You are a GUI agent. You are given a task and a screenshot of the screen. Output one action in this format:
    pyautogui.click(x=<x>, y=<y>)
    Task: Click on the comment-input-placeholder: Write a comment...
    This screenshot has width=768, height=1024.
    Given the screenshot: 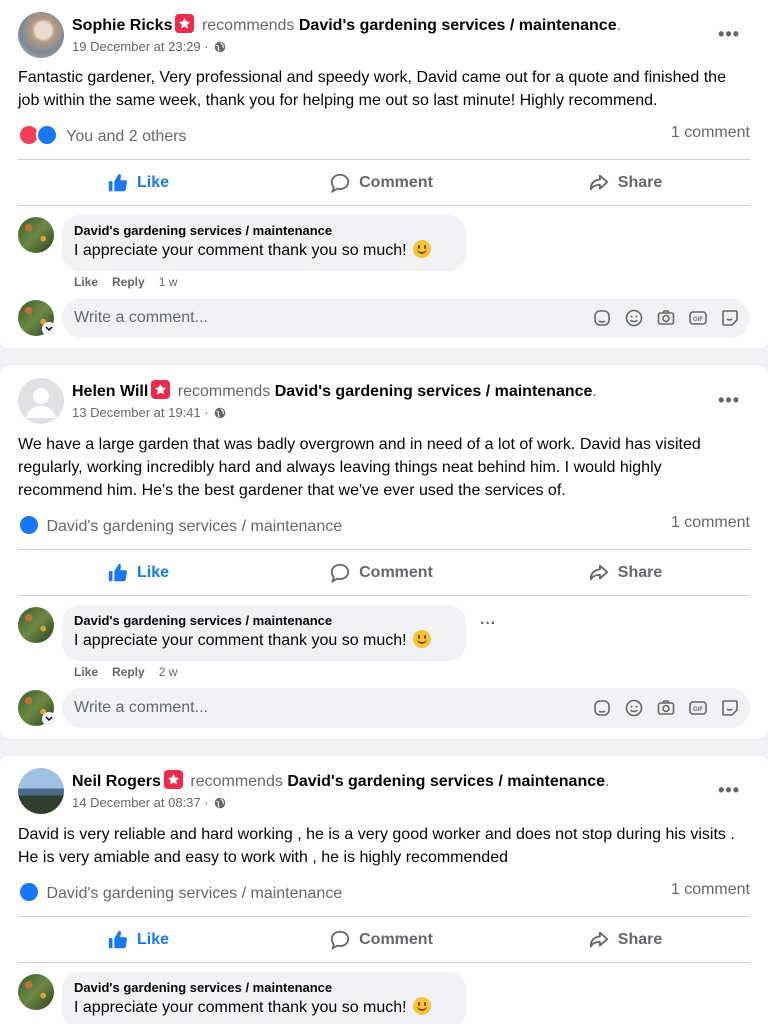 What is the action you would take?
    pyautogui.click(x=141, y=317)
    